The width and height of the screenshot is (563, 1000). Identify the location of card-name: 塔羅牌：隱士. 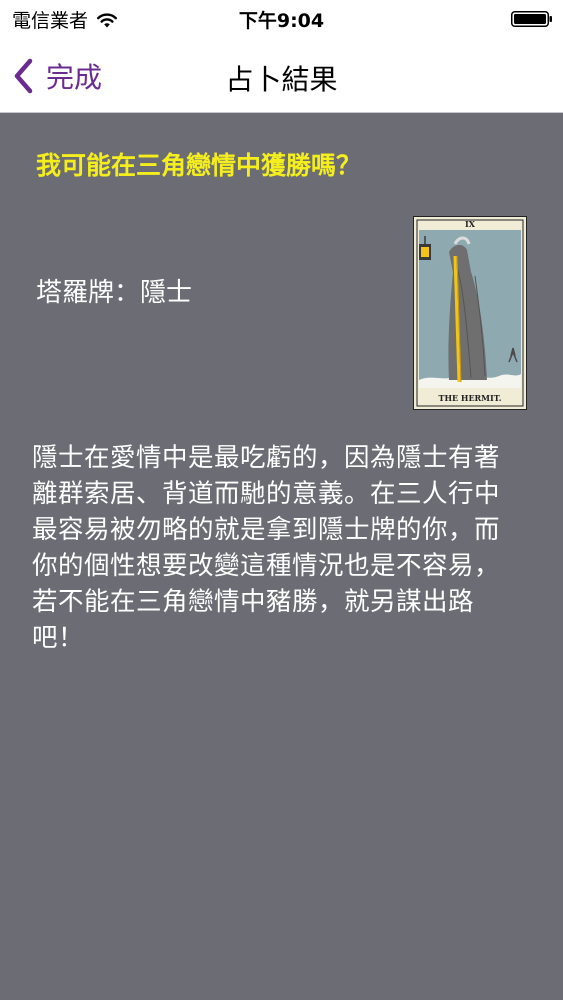
(114, 293).